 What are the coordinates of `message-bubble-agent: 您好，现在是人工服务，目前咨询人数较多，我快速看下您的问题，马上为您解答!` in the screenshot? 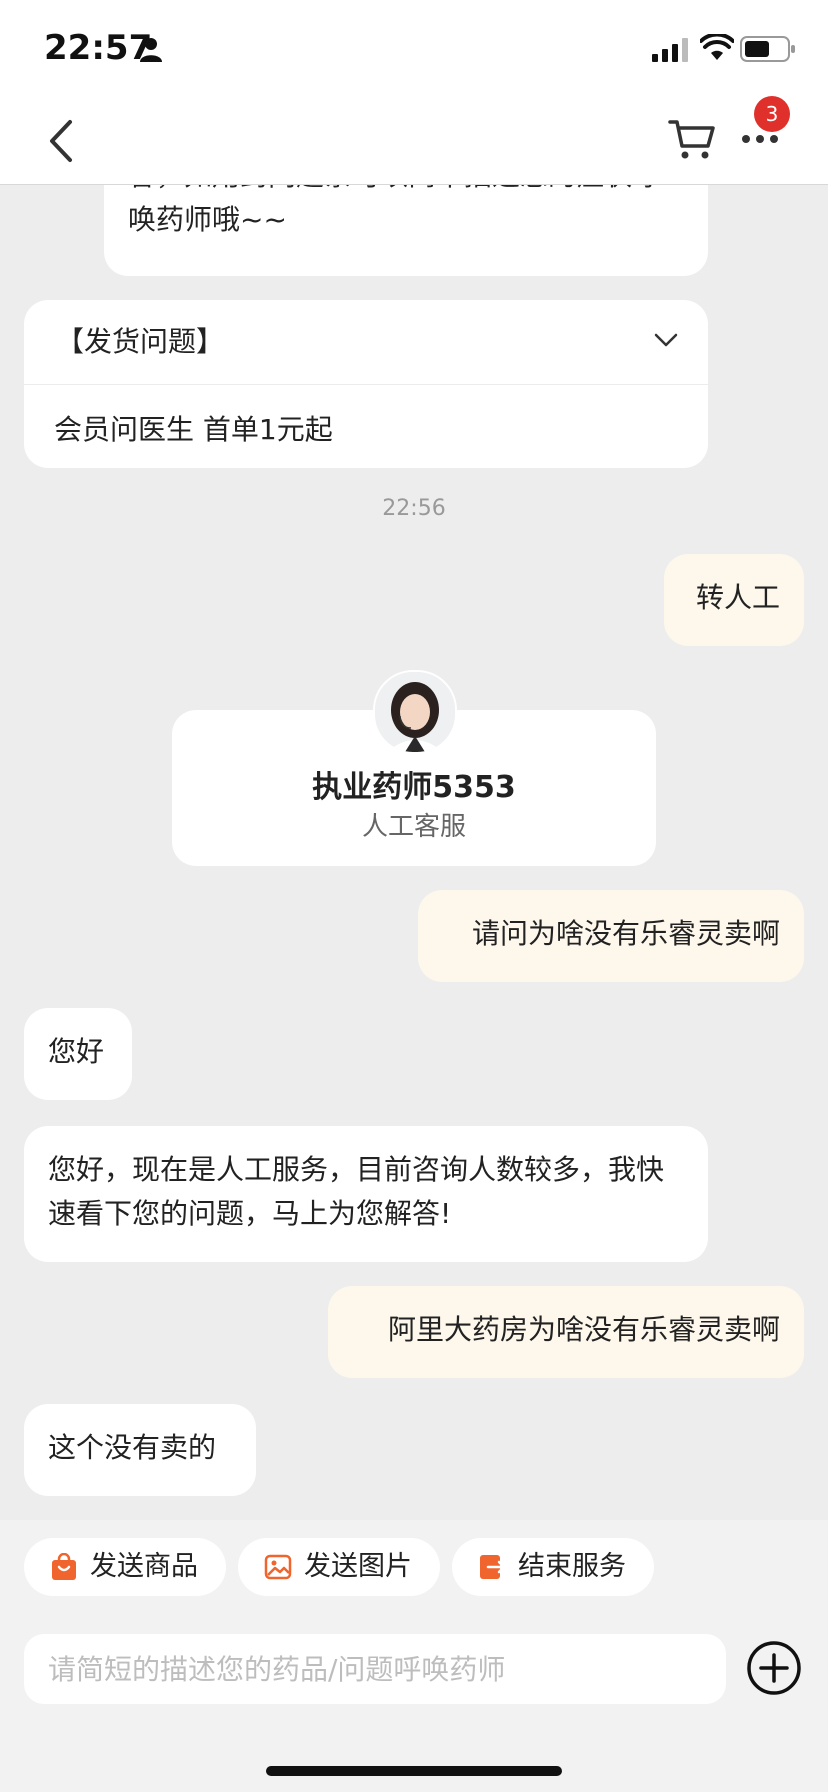 It's located at (366, 1194).